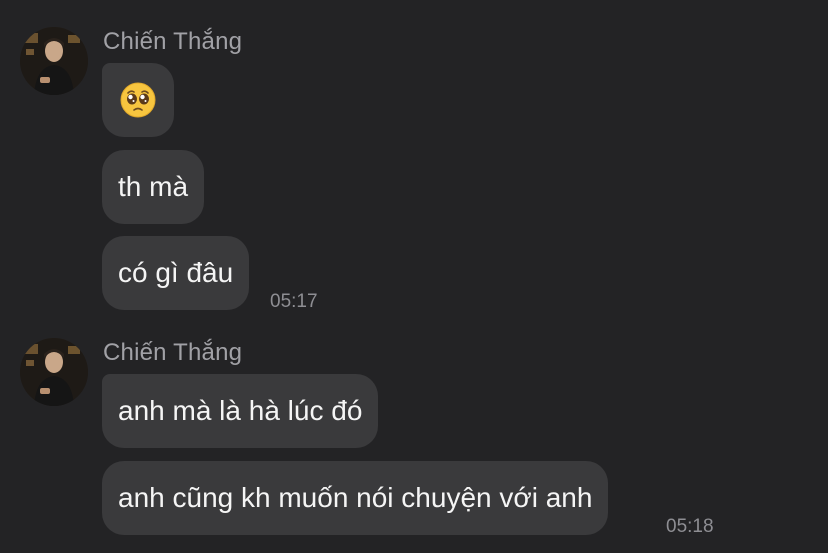 This screenshot has height=553, width=828. I want to click on message-bubble: anh mà là hà lúc đó, so click(240, 411).